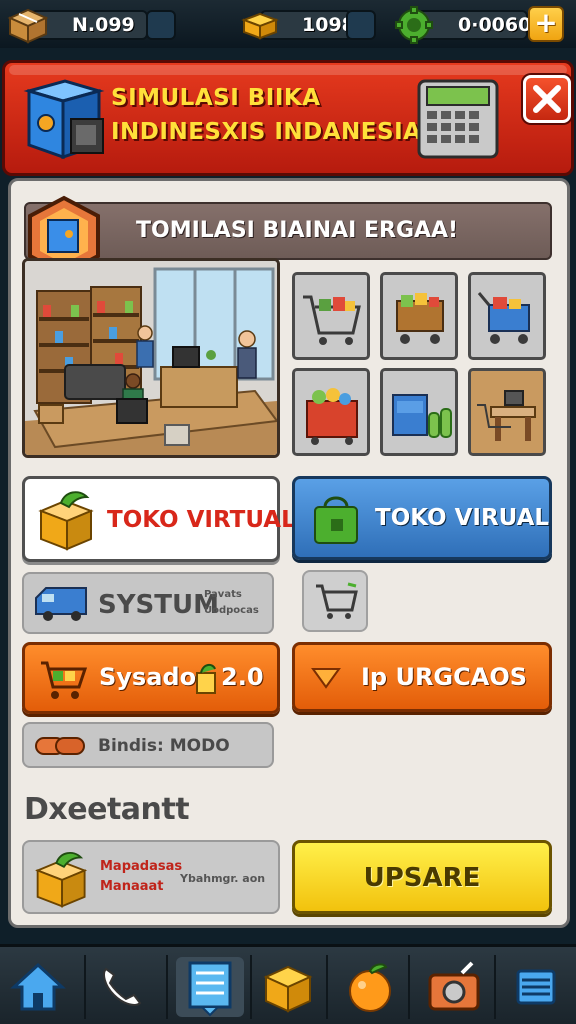  I want to click on item-tile-market-cart, so click(419, 316).